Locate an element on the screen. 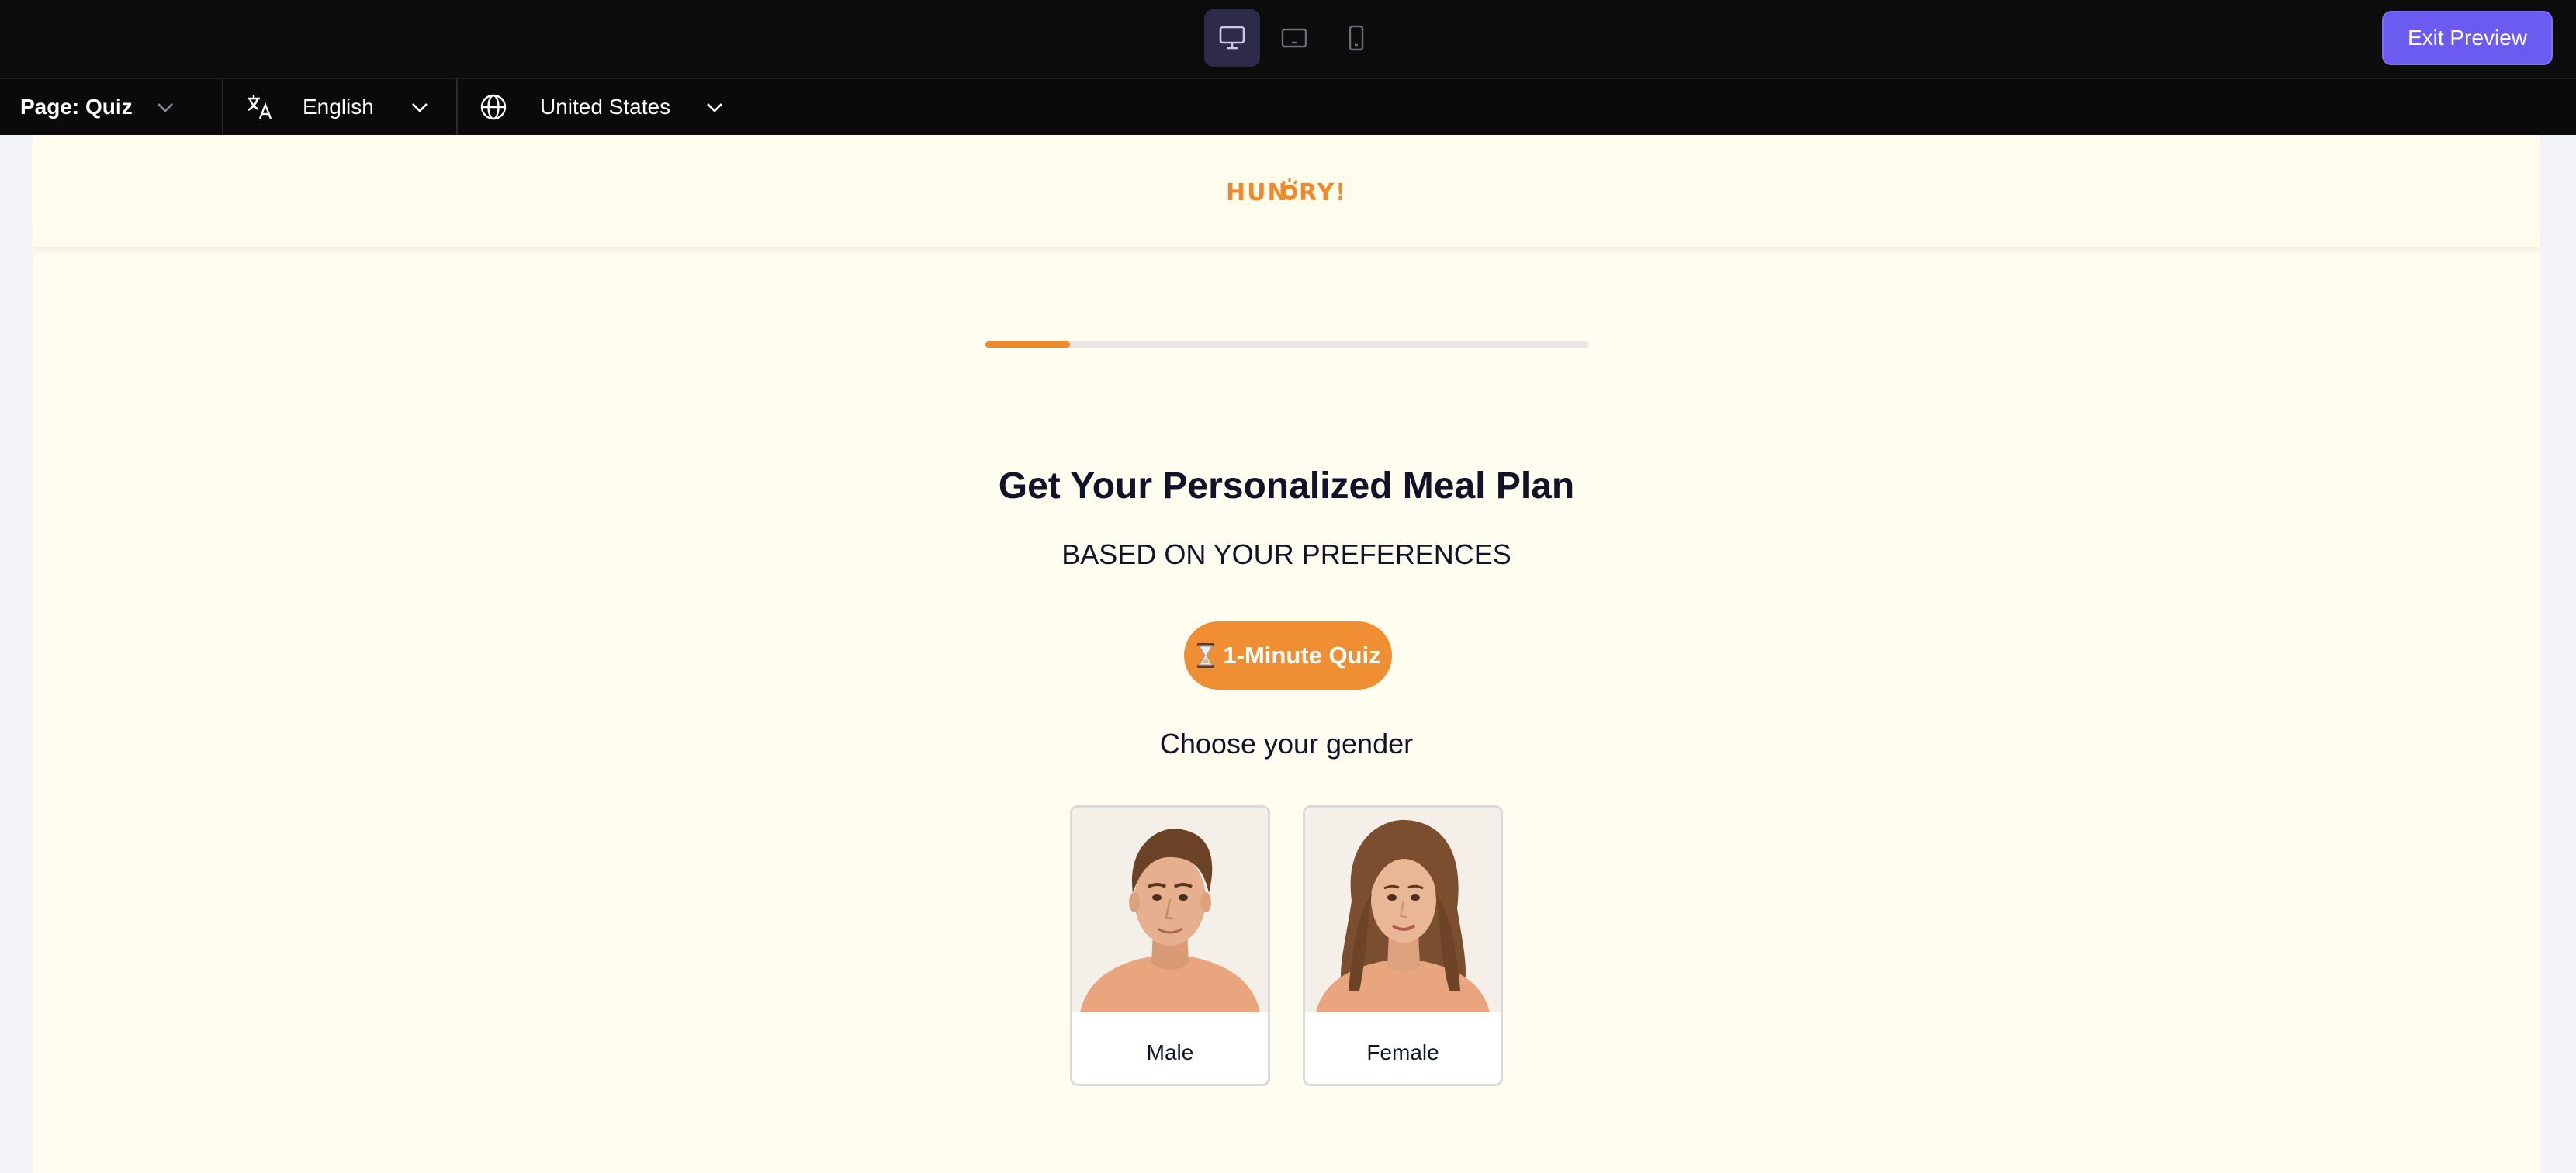 The width and height of the screenshot is (2576, 1173). top-toolbar: Exit Preview is located at coordinates (1288, 39).